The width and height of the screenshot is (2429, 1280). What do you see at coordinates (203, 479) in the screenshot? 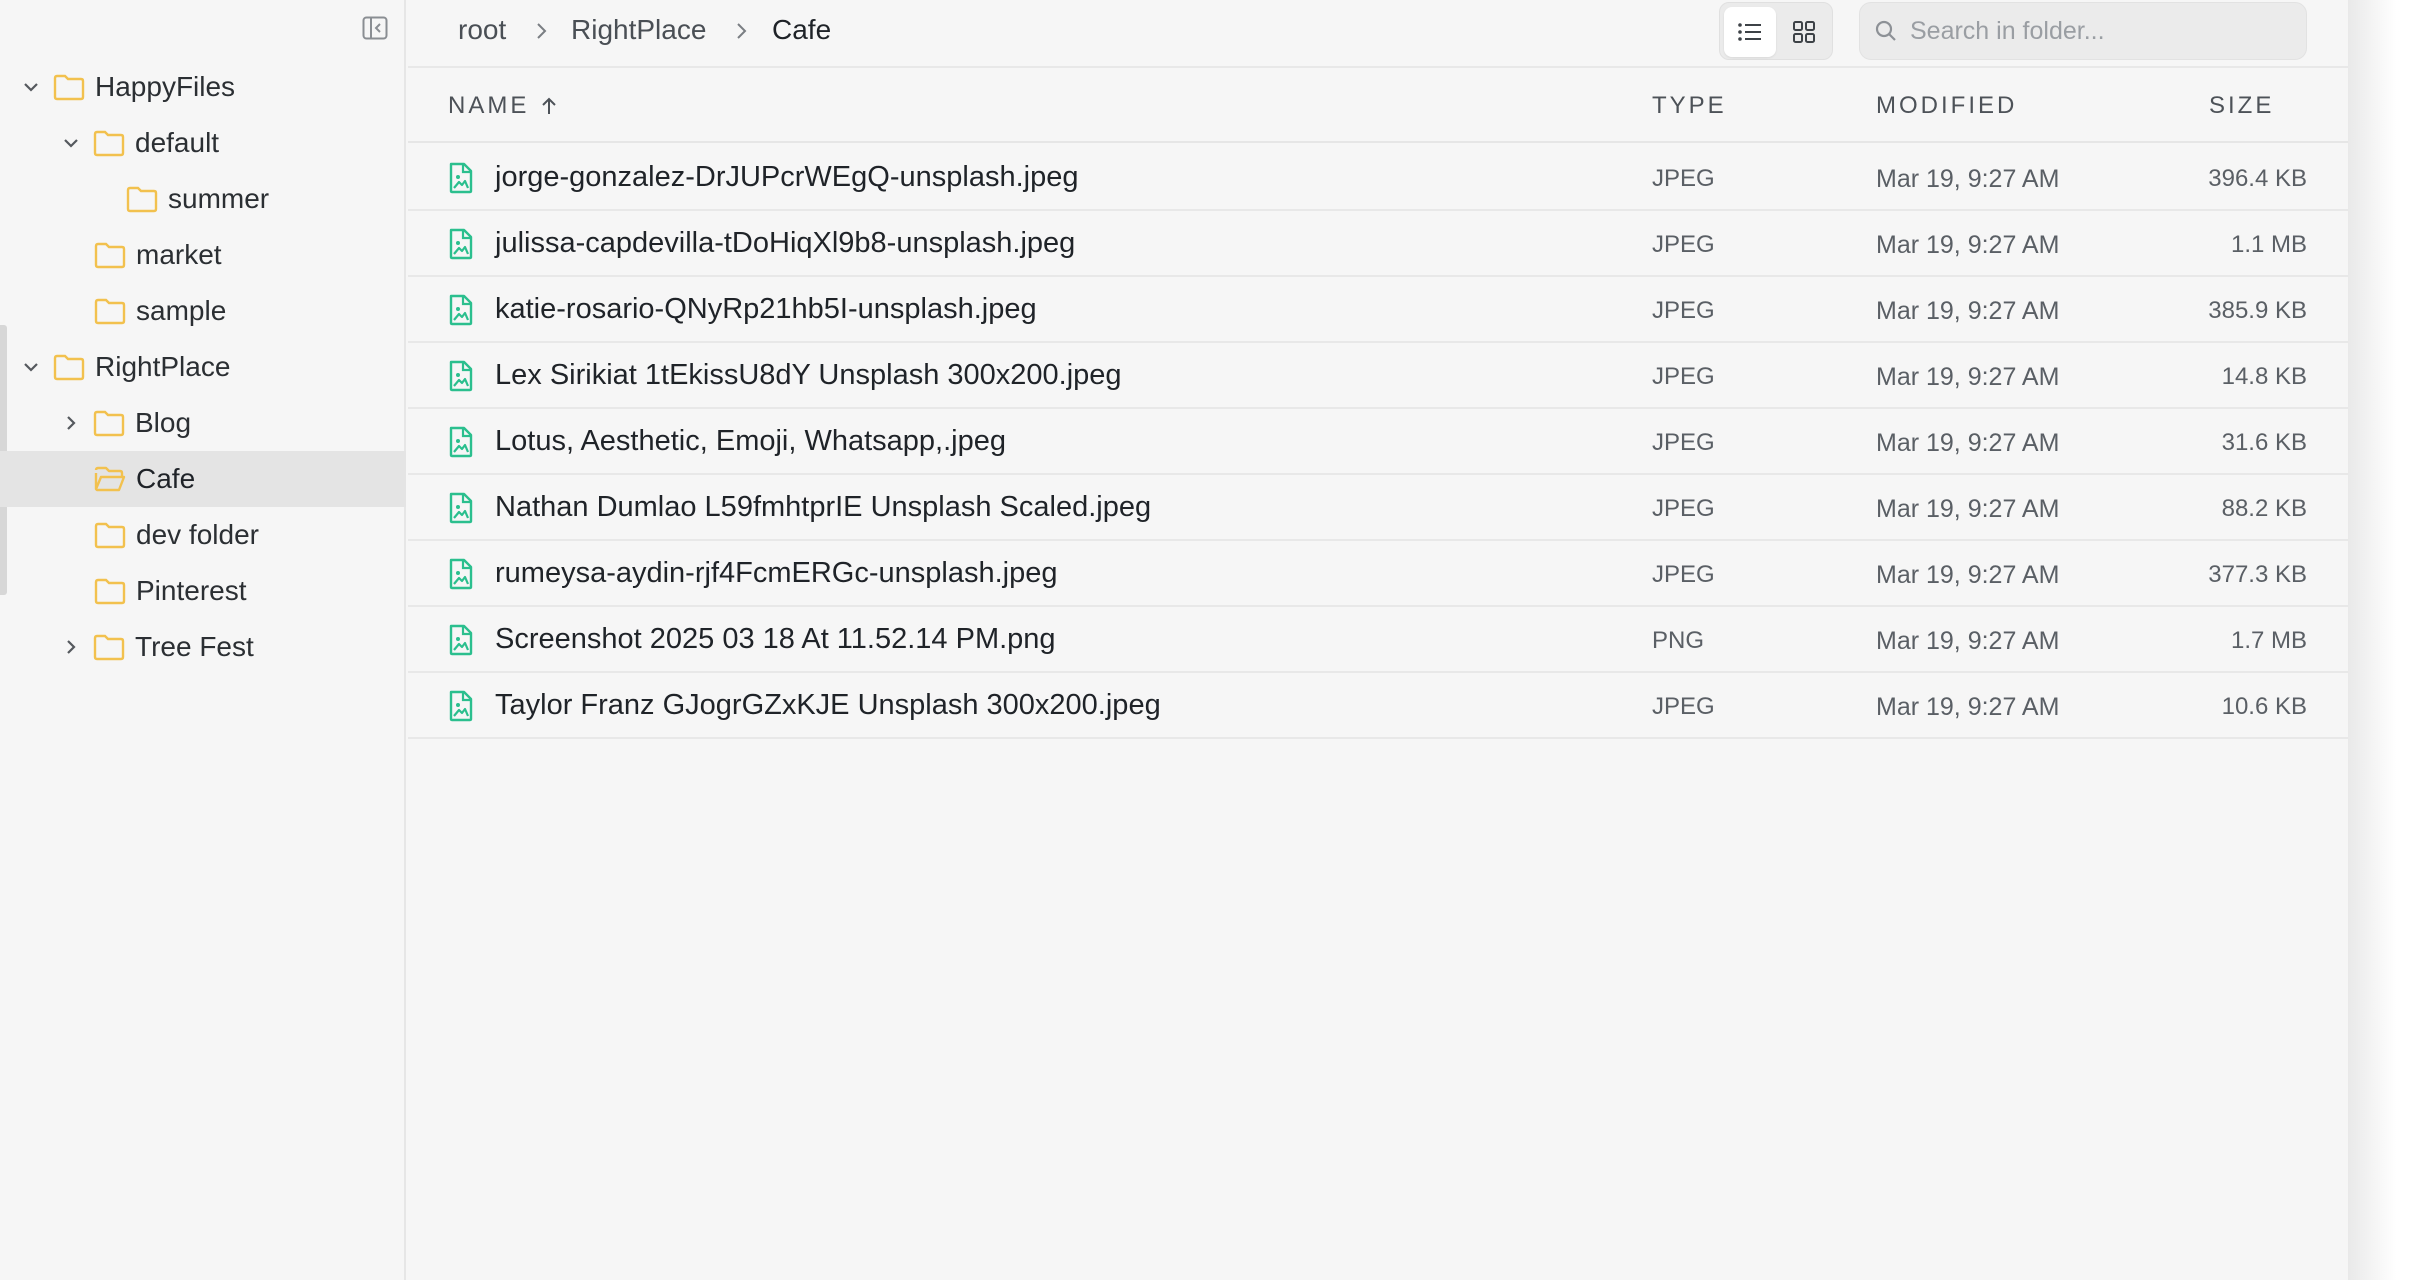
I see `tree-item-cafe: Cafe` at bounding box center [203, 479].